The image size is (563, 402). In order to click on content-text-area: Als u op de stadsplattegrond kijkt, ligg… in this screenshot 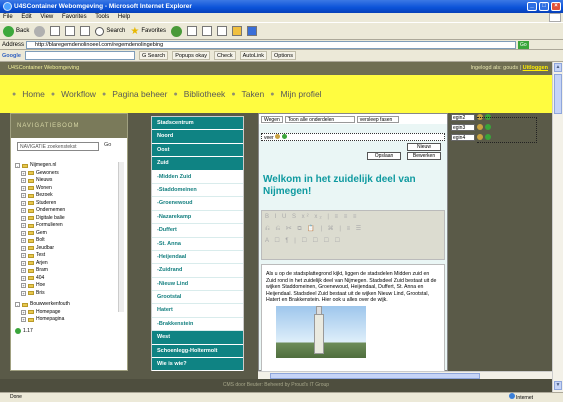, I will do `click(353, 319)`.